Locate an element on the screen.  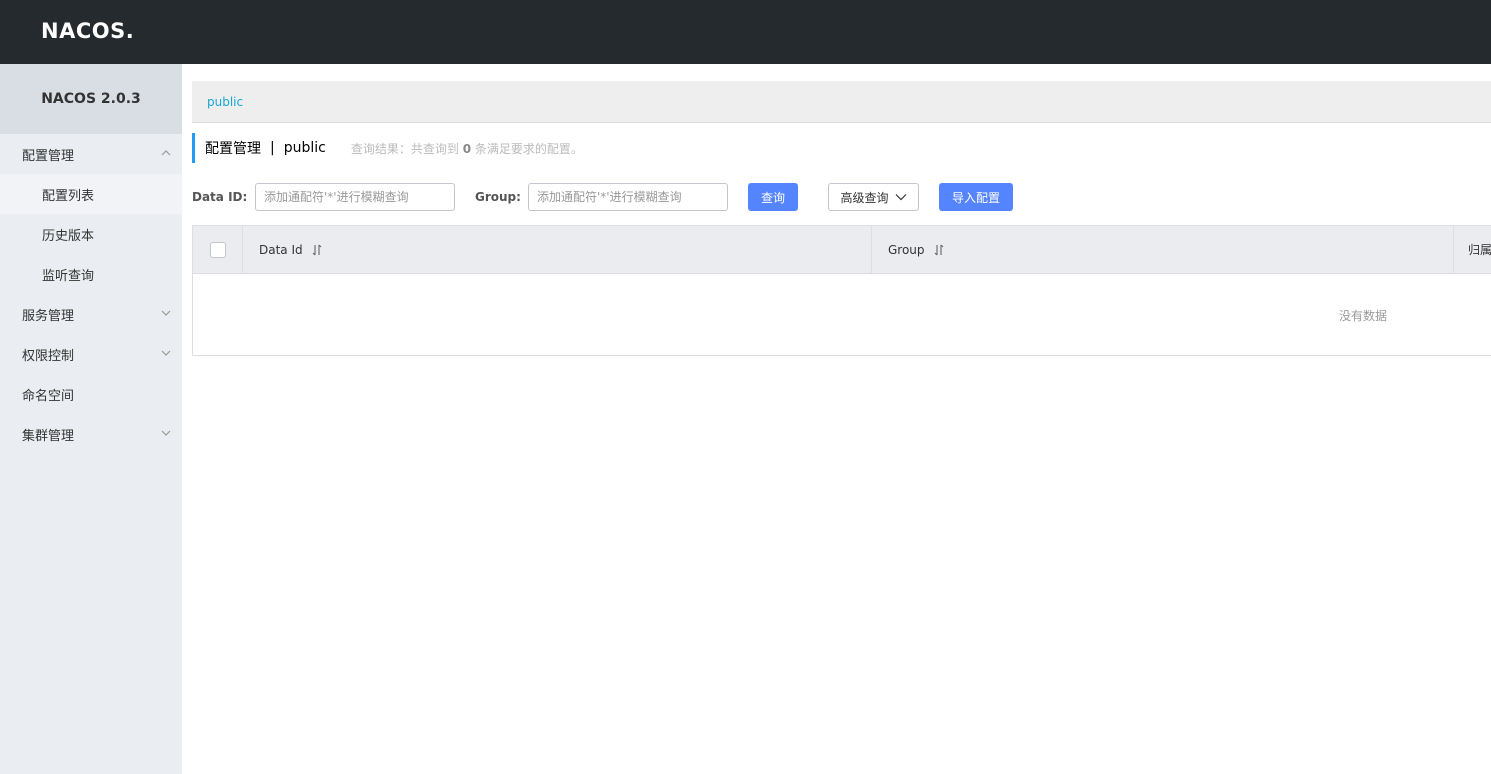
title-namespace: public is located at coordinates (304, 148).